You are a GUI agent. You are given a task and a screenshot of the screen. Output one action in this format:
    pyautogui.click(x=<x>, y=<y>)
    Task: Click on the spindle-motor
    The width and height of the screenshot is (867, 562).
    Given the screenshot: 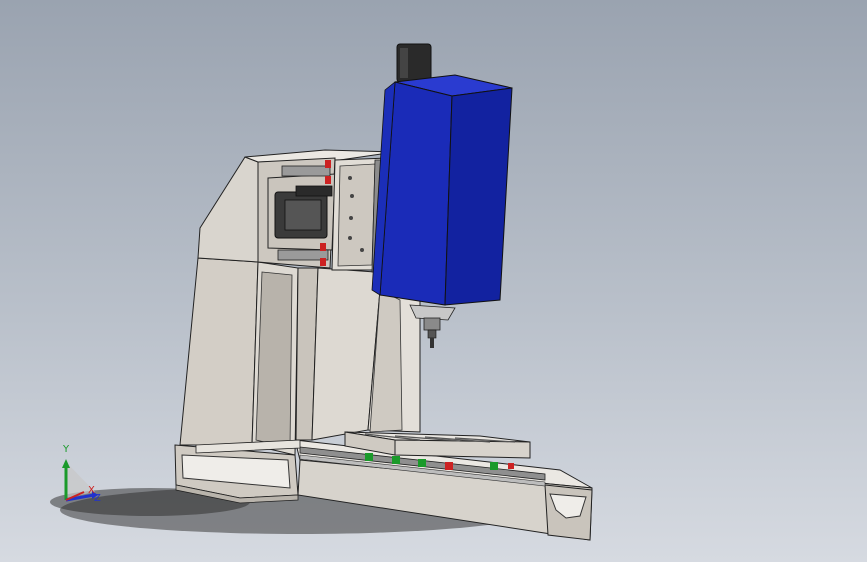 What is the action you would take?
    pyautogui.click(x=442, y=174)
    